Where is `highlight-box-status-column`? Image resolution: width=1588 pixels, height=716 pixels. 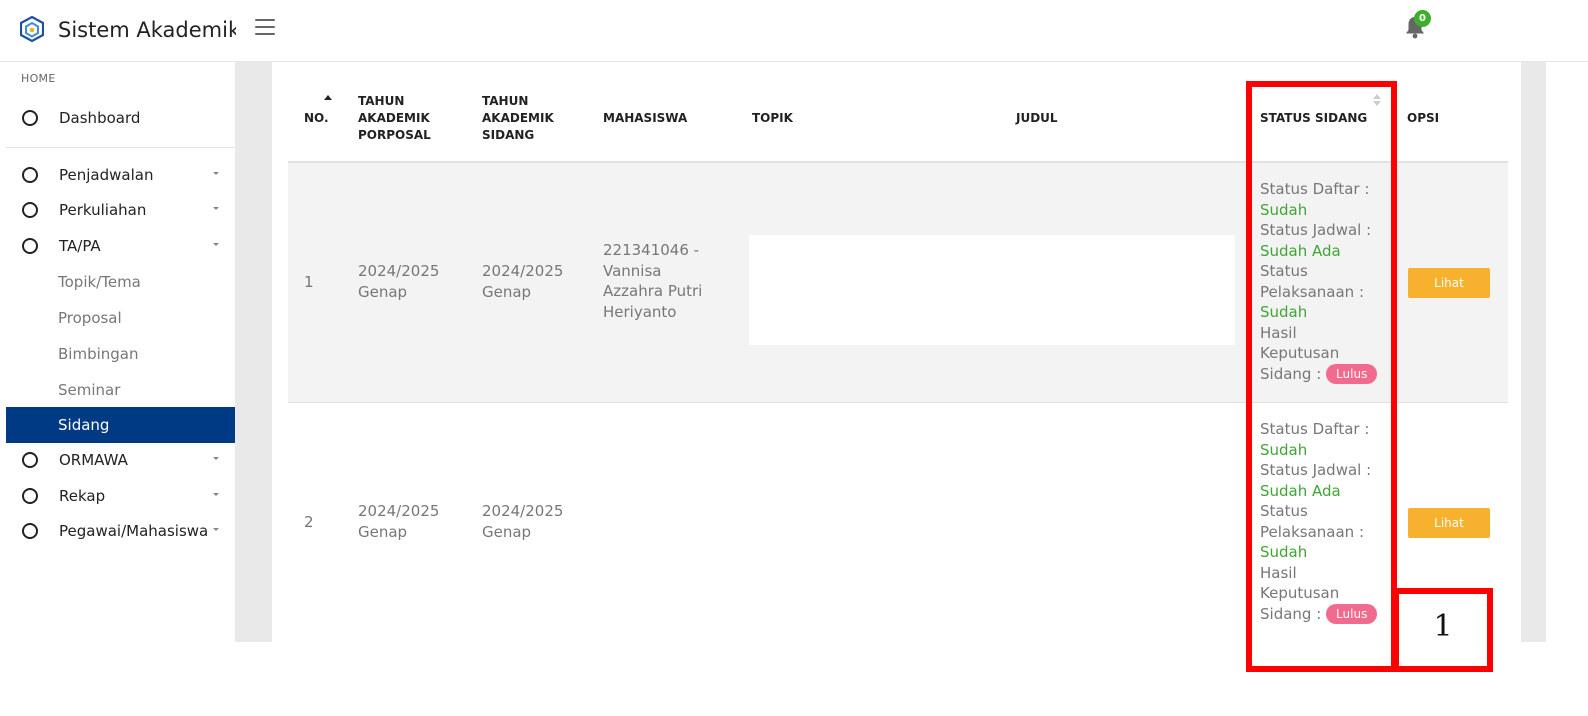
highlight-box-status-column is located at coordinates (1321, 376).